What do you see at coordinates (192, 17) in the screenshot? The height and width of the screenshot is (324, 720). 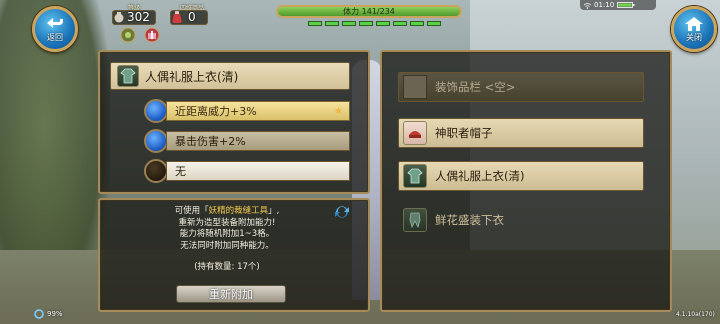 I see `coupon-value: 0` at bounding box center [192, 17].